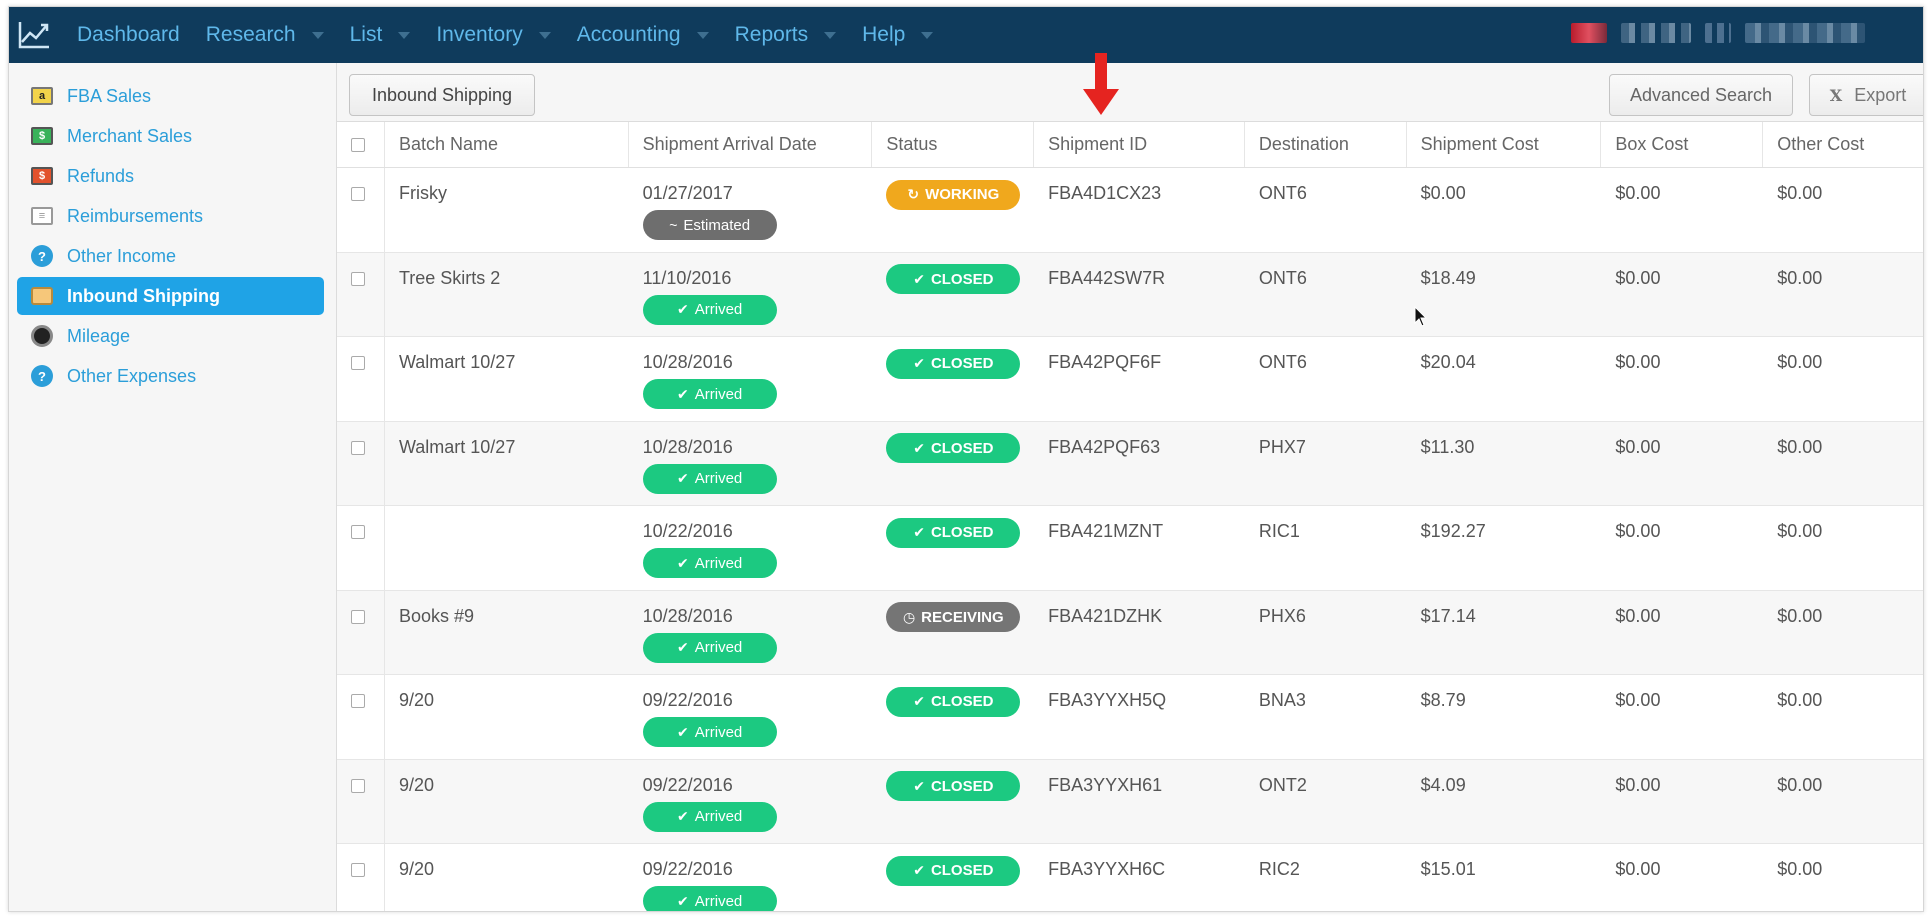 This screenshot has height=920, width=1932. I want to click on arrival-badge: ✔ Arrived, so click(709, 309).